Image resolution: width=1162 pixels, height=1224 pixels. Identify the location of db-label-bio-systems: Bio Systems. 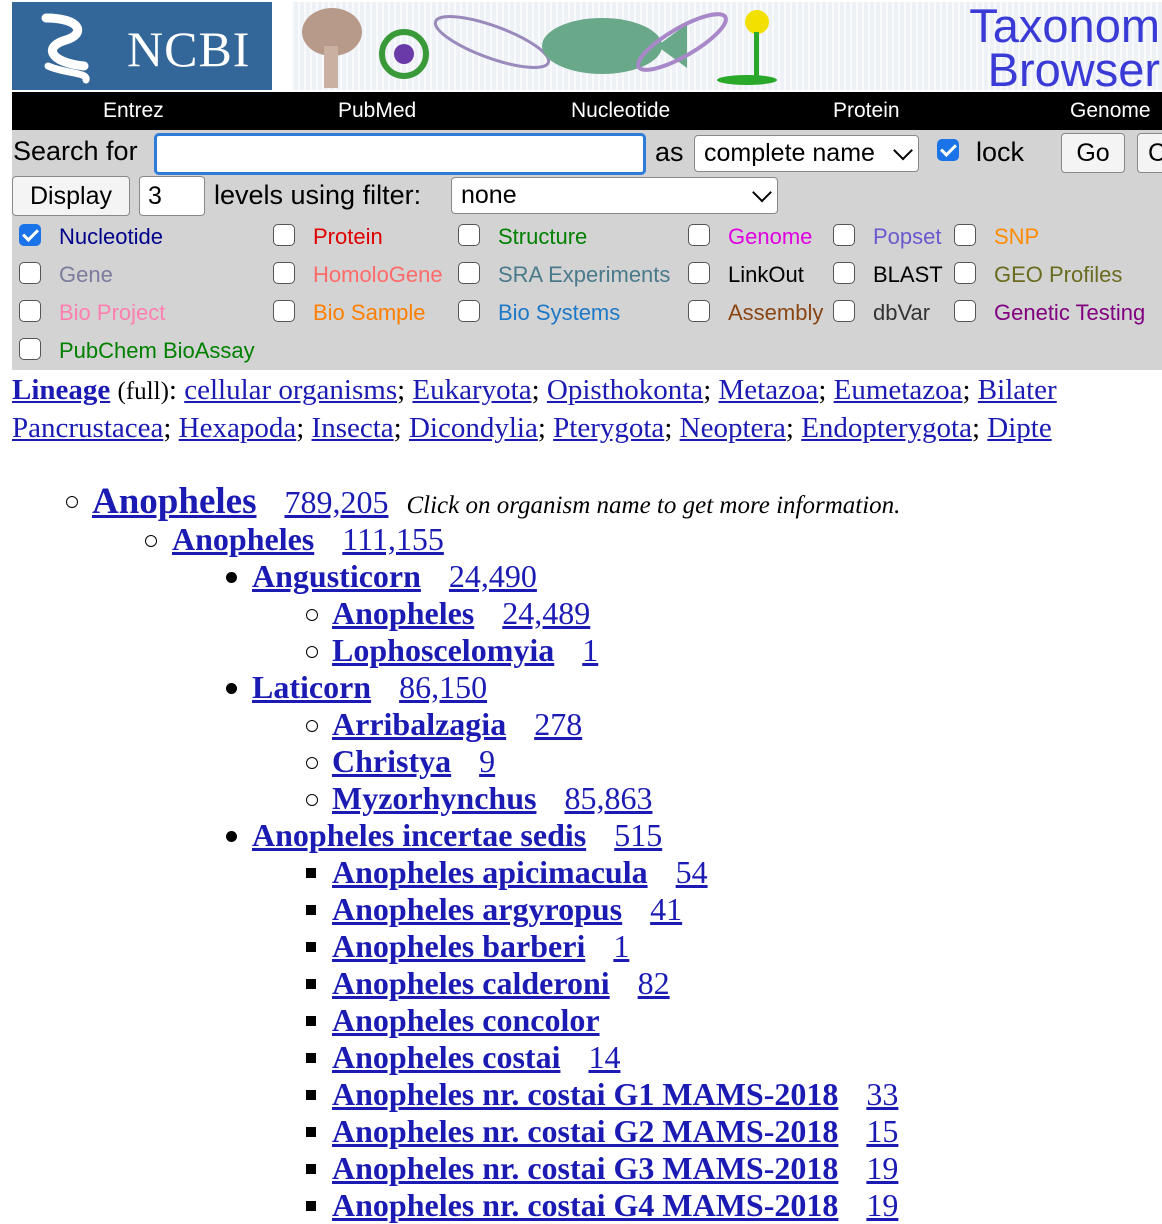
(559, 313).